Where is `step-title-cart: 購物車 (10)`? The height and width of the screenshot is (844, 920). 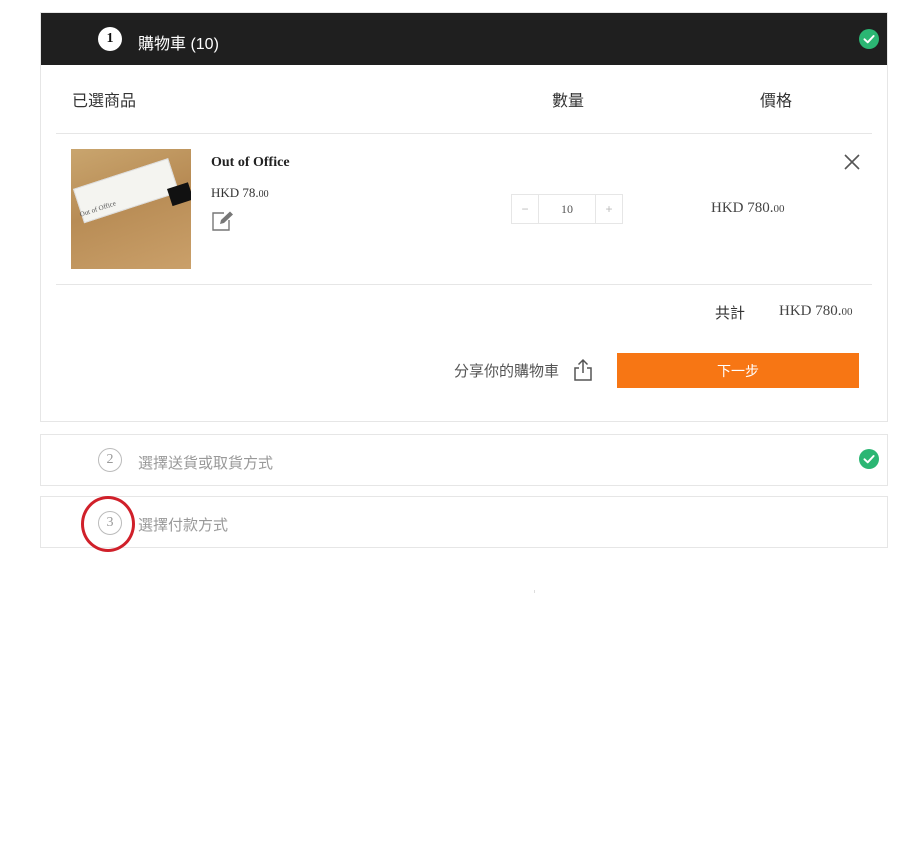 step-title-cart: 購物車 (10) is located at coordinates (178, 44).